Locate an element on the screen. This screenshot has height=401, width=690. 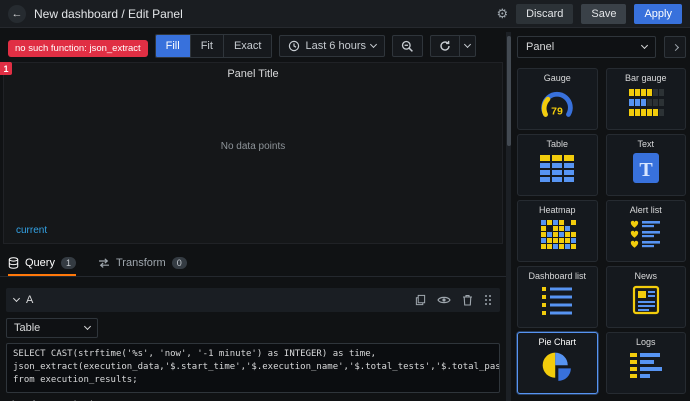
dashboard-list-icon is located at coordinates (557, 301).